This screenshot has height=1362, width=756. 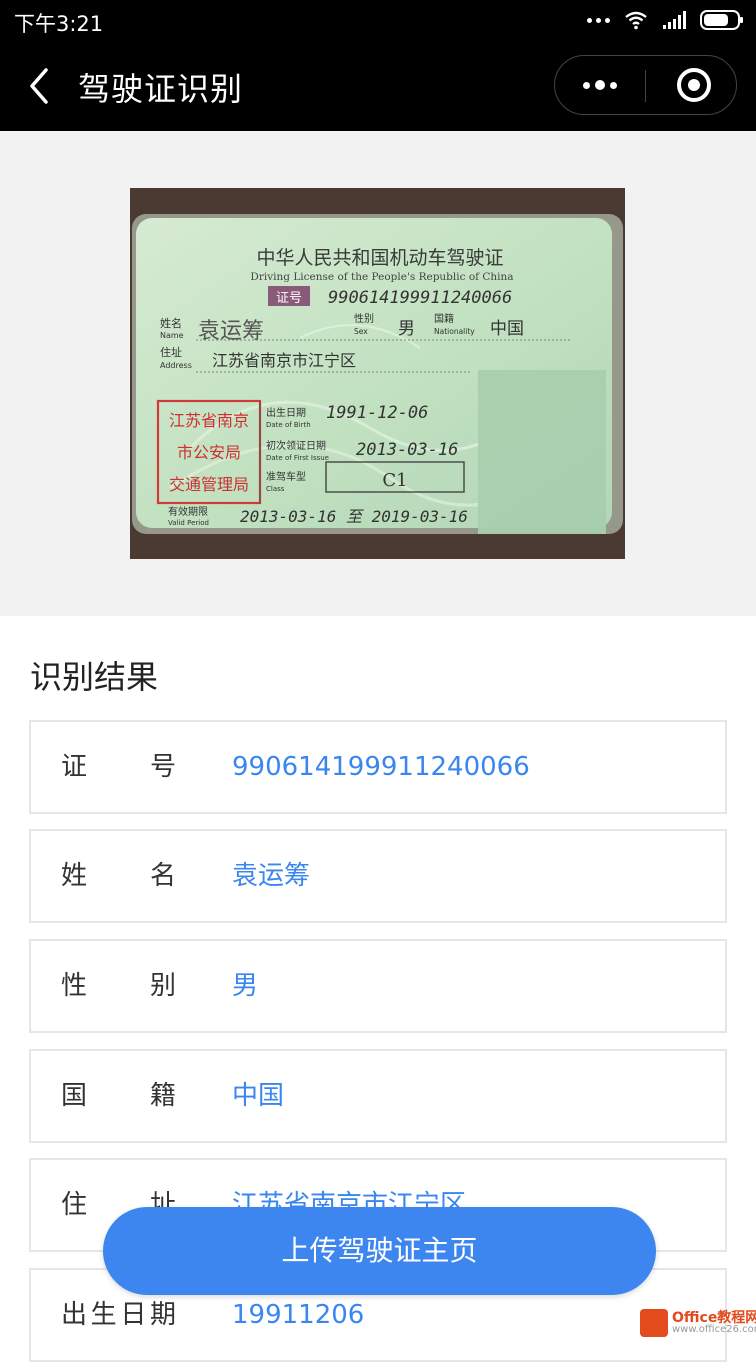 I want to click on card-class-label-en: Class, so click(x=275, y=489).